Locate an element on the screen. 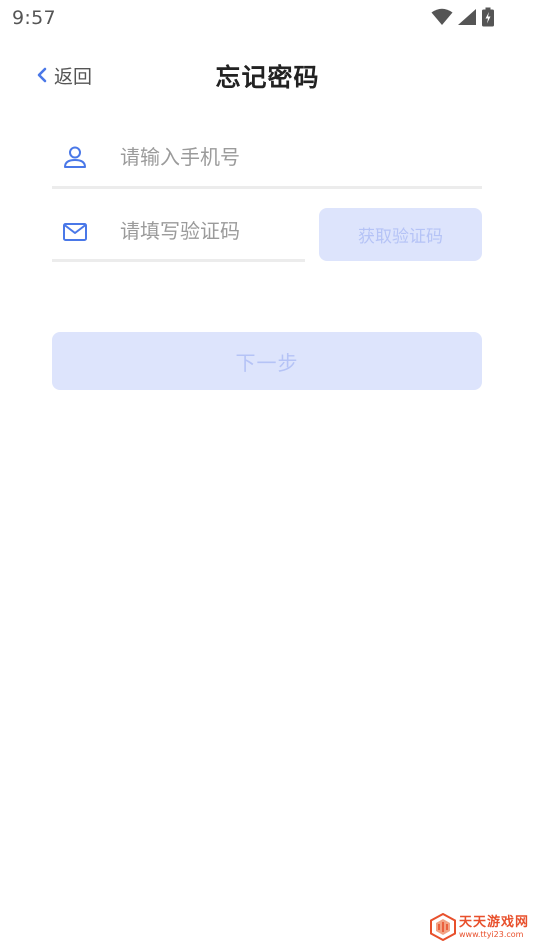 This screenshot has width=535, height=951. status-time: 9:57 is located at coordinates (34, 18).